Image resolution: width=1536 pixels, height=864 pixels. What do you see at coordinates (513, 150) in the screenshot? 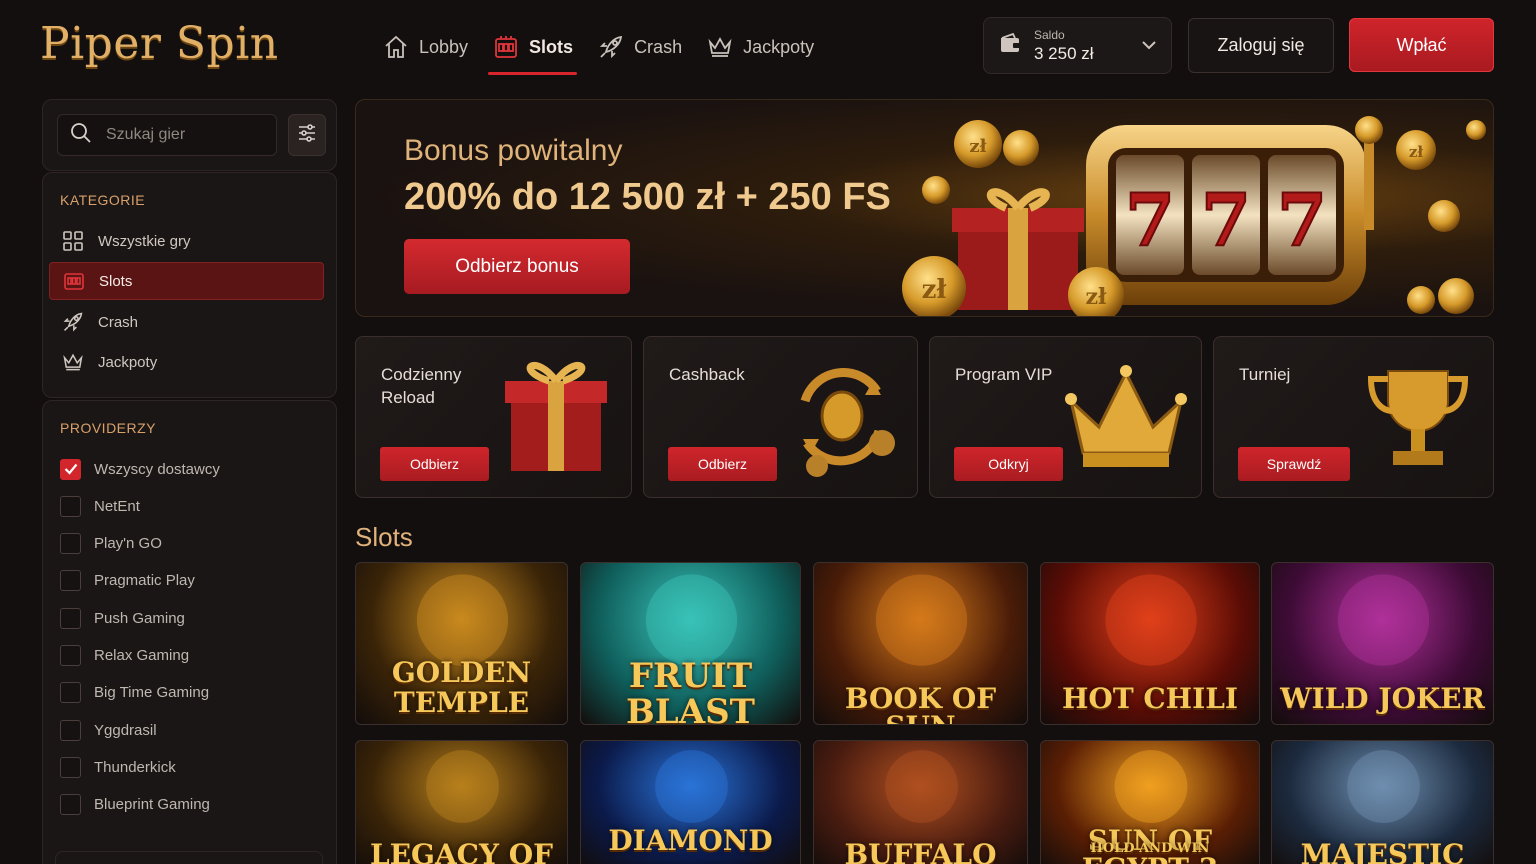
I see `hero-subtitle: Bonus powitalny` at bounding box center [513, 150].